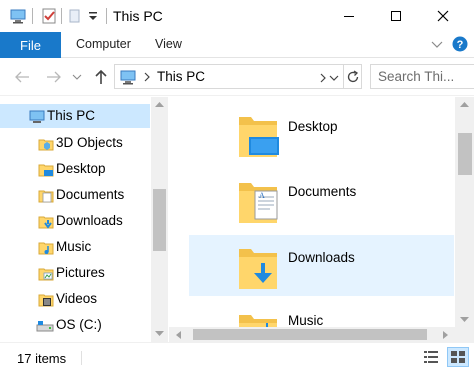 Image resolution: width=474 pixels, height=371 pixels. What do you see at coordinates (321, 257) in the screenshot?
I see `folder-name: Downloads` at bounding box center [321, 257].